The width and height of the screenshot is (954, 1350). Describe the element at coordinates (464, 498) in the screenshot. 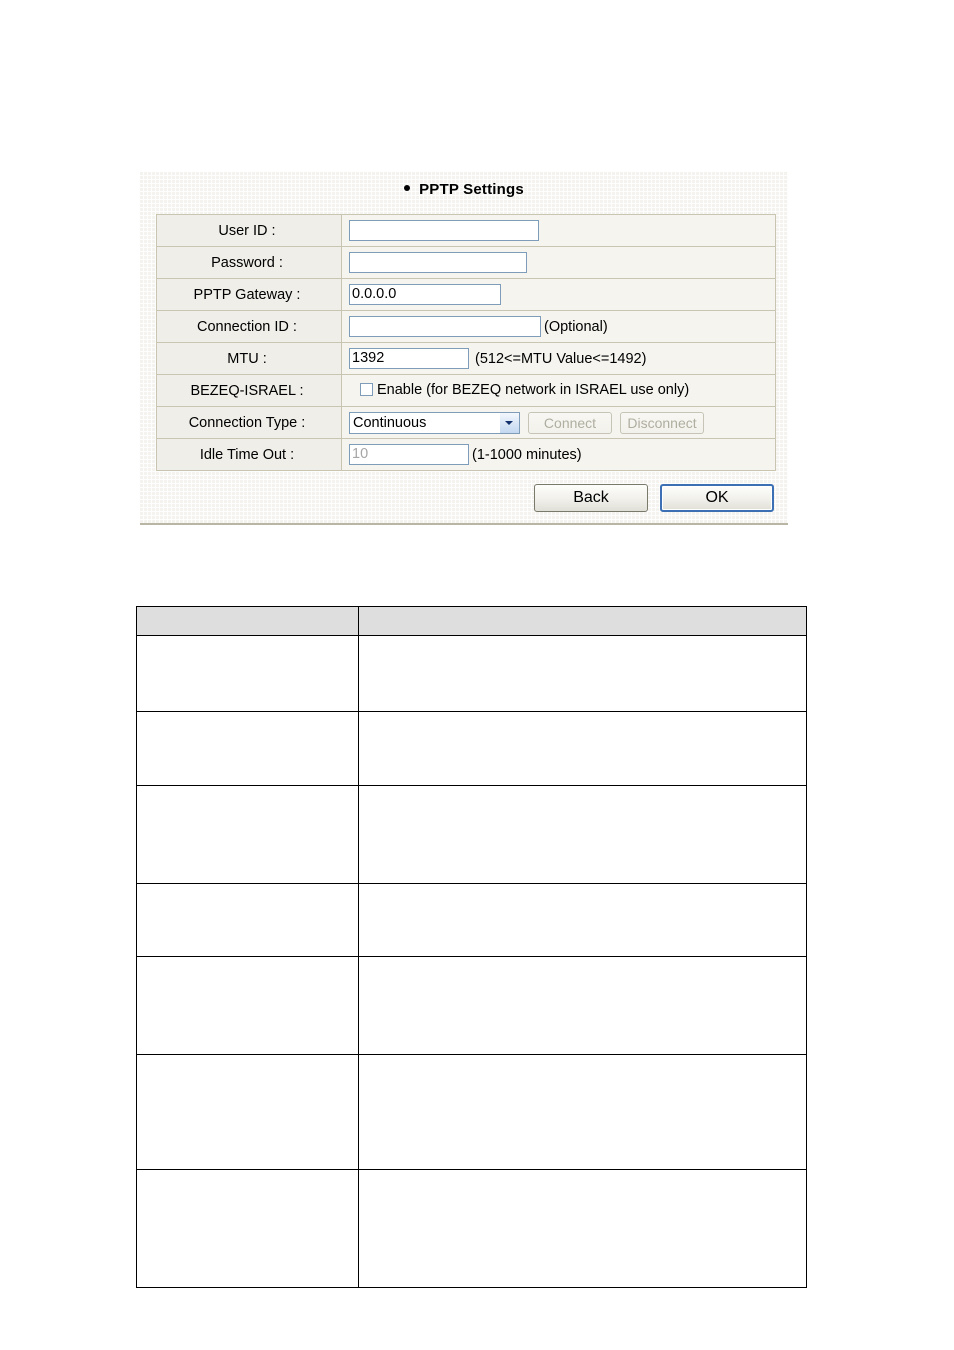

I see `panel-footer: Back OK` at that location.